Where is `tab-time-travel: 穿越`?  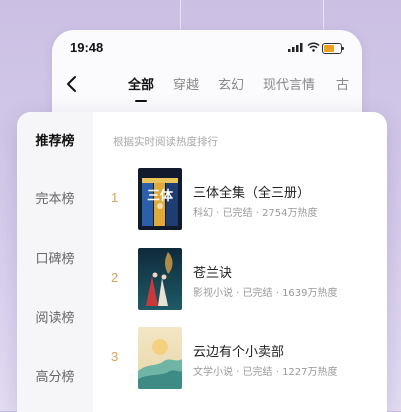
tab-time-travel: 穿越 is located at coordinates (186, 83).